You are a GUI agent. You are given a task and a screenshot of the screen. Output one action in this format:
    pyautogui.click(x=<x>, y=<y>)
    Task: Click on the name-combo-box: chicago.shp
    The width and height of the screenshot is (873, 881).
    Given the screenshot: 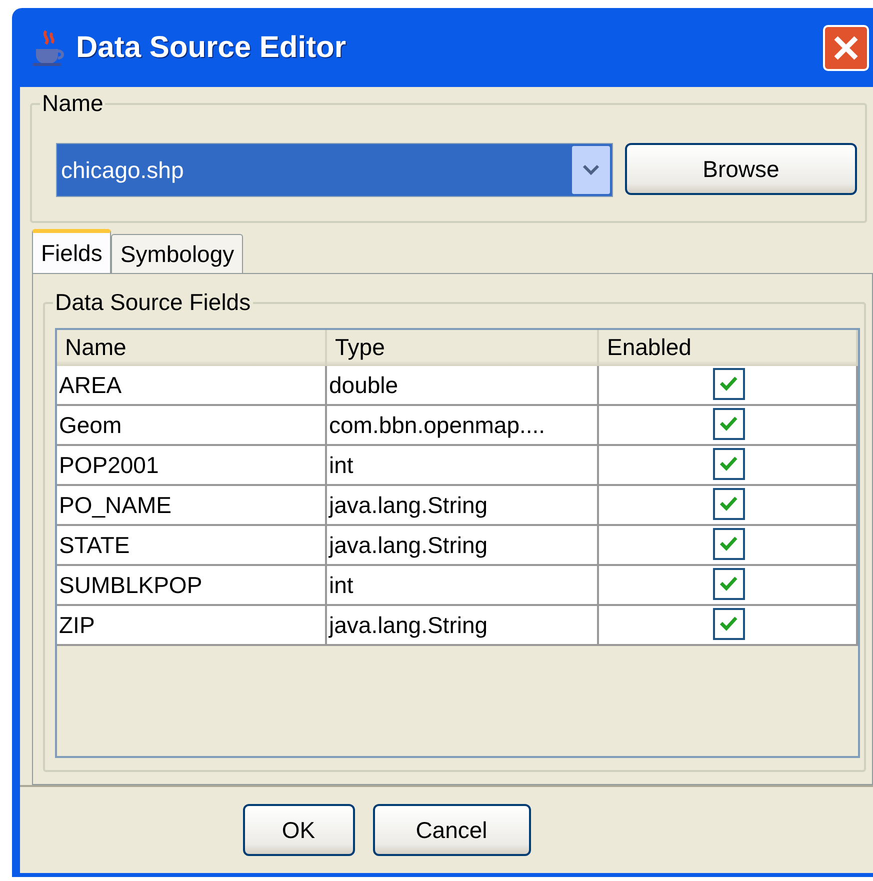 What is the action you would take?
    pyautogui.click(x=334, y=170)
    